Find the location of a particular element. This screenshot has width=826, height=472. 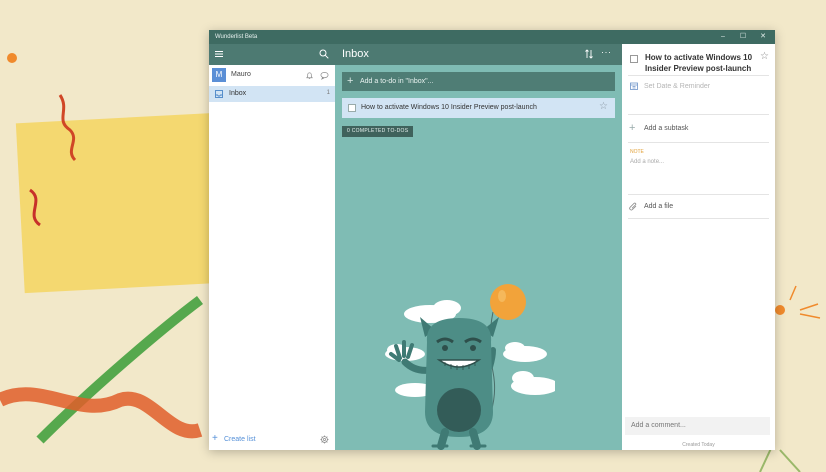

list-header: Inbox ··· is located at coordinates (478, 54).